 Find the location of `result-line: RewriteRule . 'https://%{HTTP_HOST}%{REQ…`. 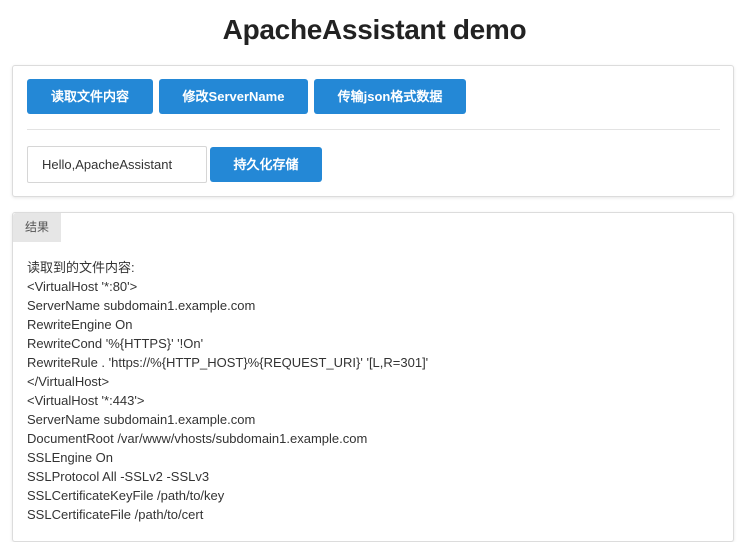

result-line: RewriteRule . 'https://%{HTTP_HOST}%{REQ… is located at coordinates (228, 362).